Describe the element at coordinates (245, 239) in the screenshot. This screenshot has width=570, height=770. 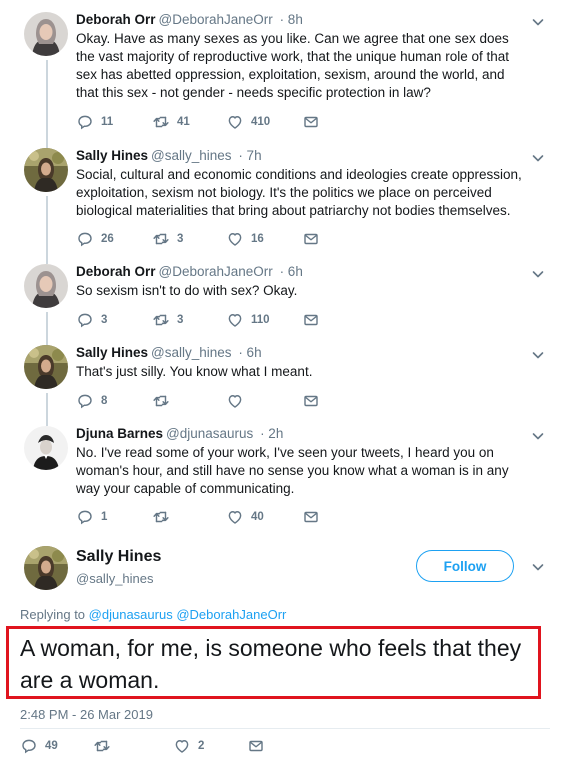
I see `like-button: 16` at that location.